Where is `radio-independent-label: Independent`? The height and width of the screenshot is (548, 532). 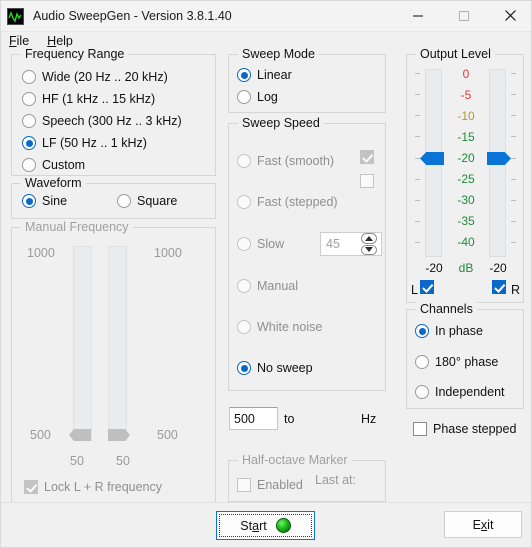
radio-independent-label: Independent is located at coordinates (470, 392).